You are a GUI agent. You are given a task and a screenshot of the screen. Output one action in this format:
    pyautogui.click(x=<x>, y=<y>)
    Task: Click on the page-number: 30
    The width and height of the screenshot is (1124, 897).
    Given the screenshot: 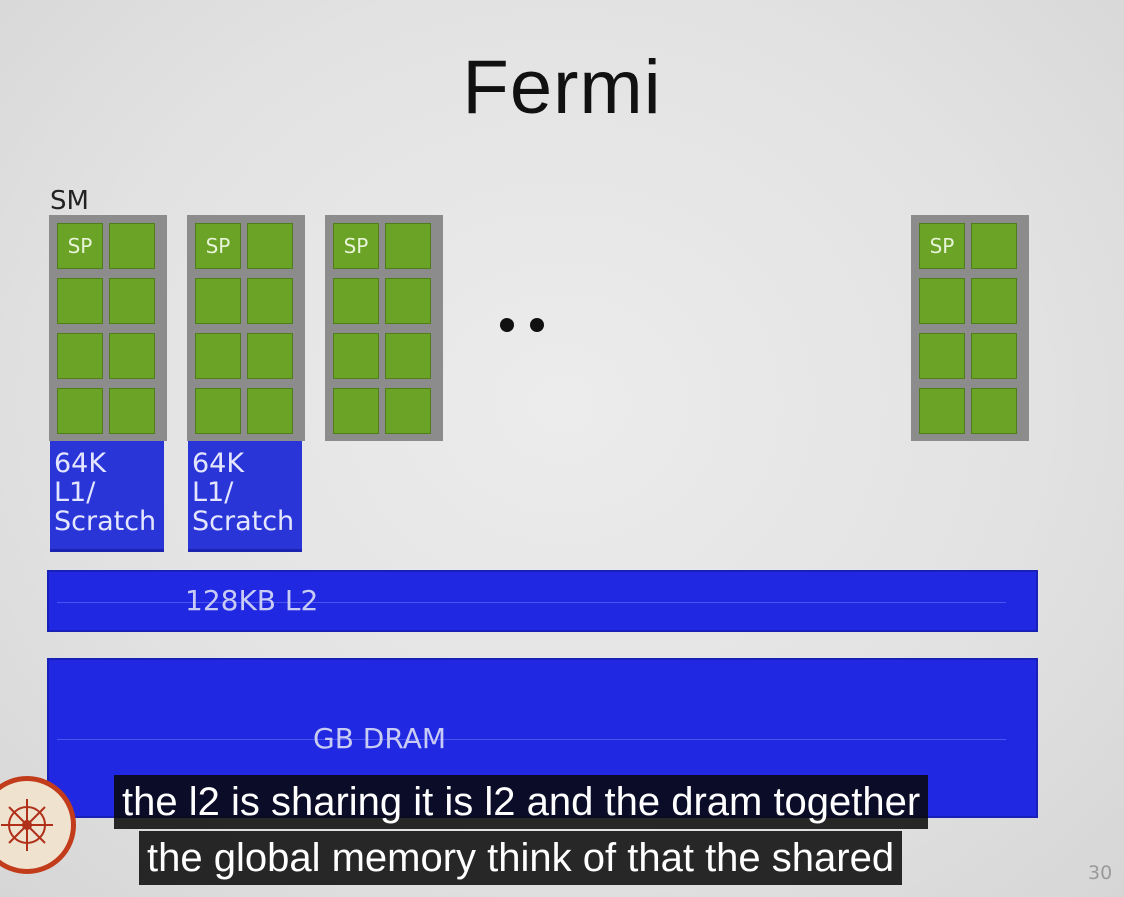 What is the action you would take?
    pyautogui.click(x=1100, y=873)
    